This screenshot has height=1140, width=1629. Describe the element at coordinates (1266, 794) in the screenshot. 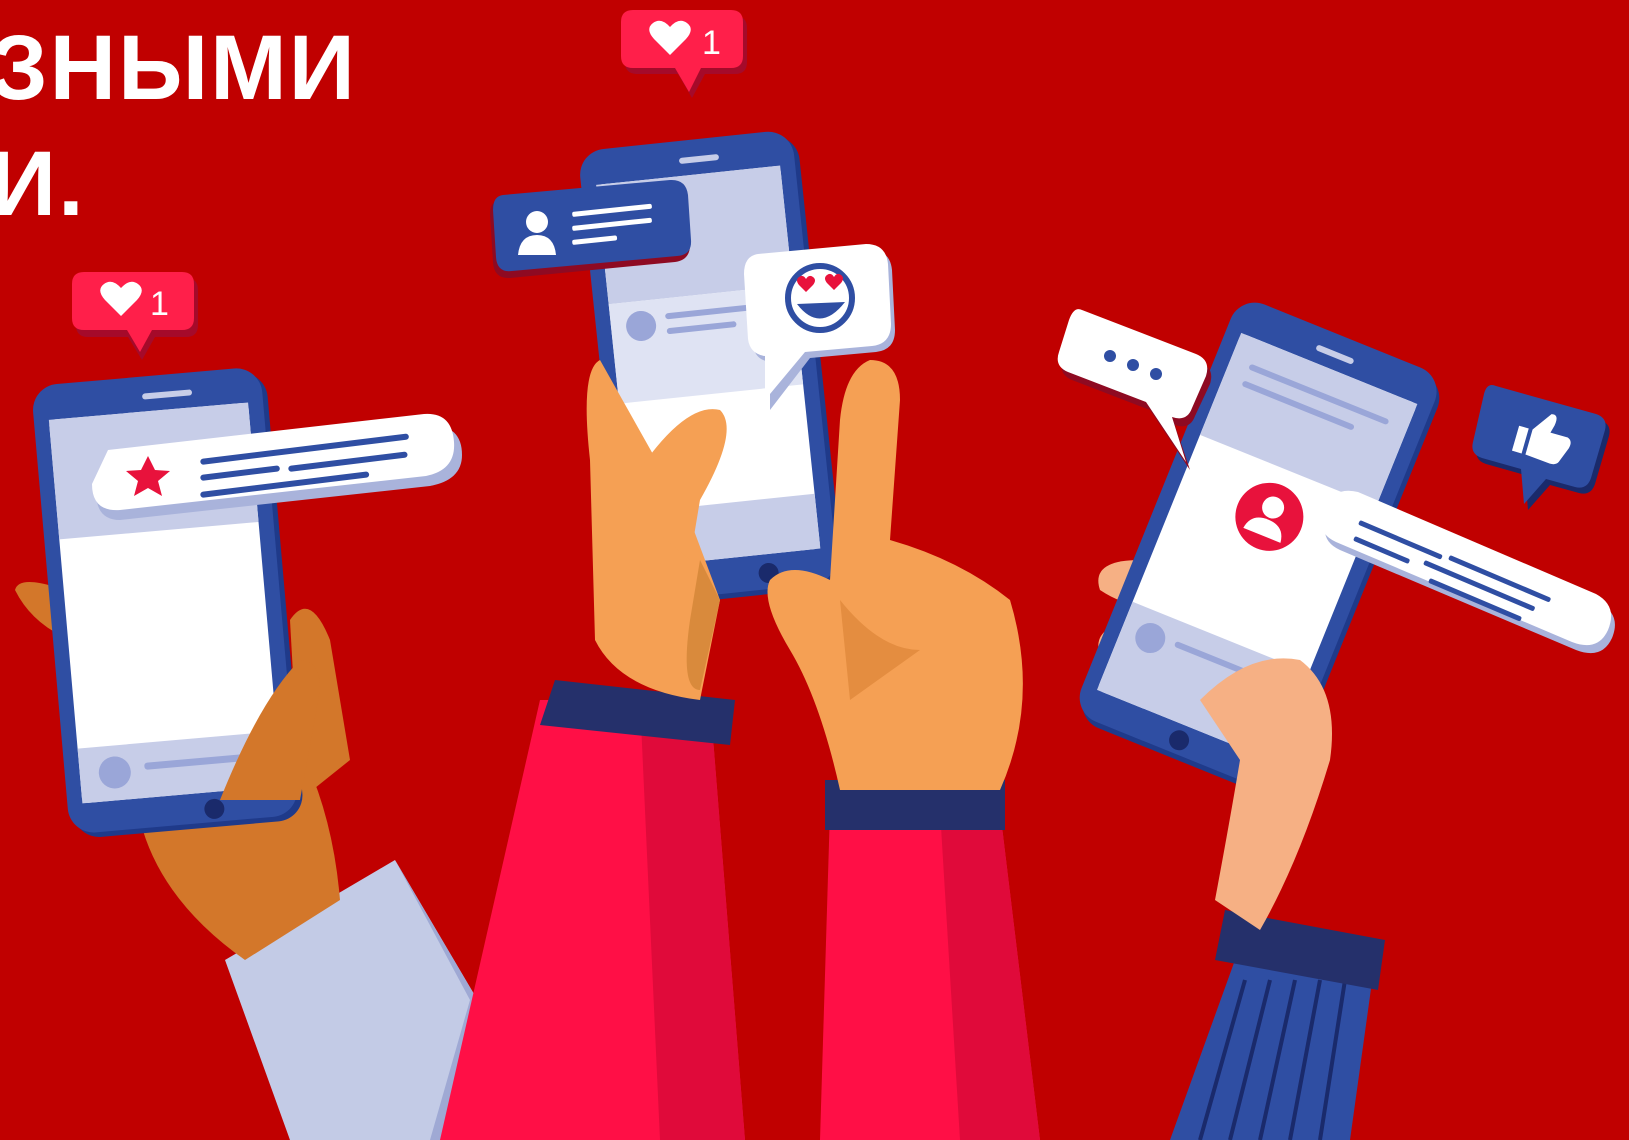

I see `right-thumb` at that location.